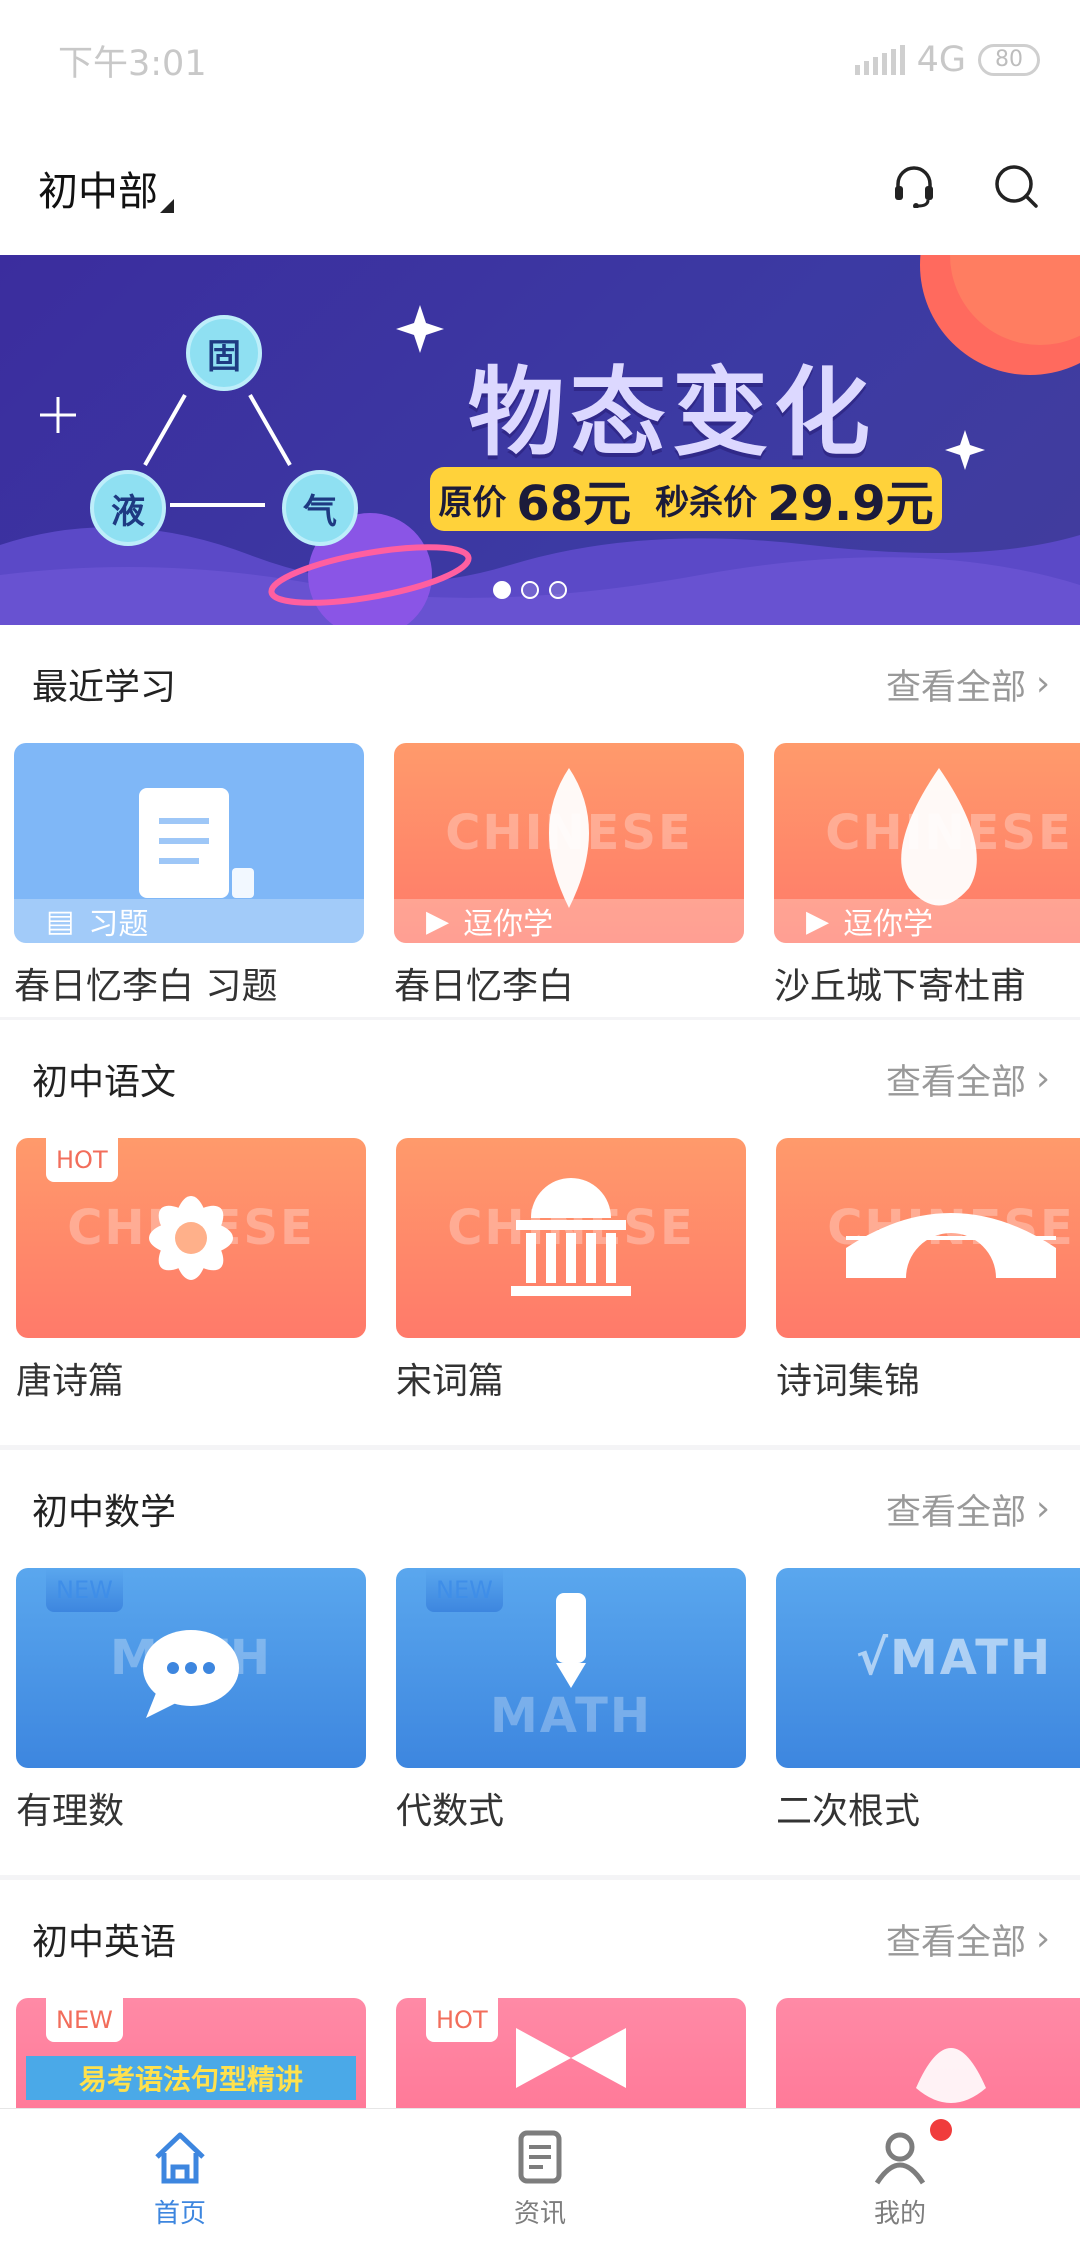  I want to click on card-label: 代数式, so click(450, 1808).